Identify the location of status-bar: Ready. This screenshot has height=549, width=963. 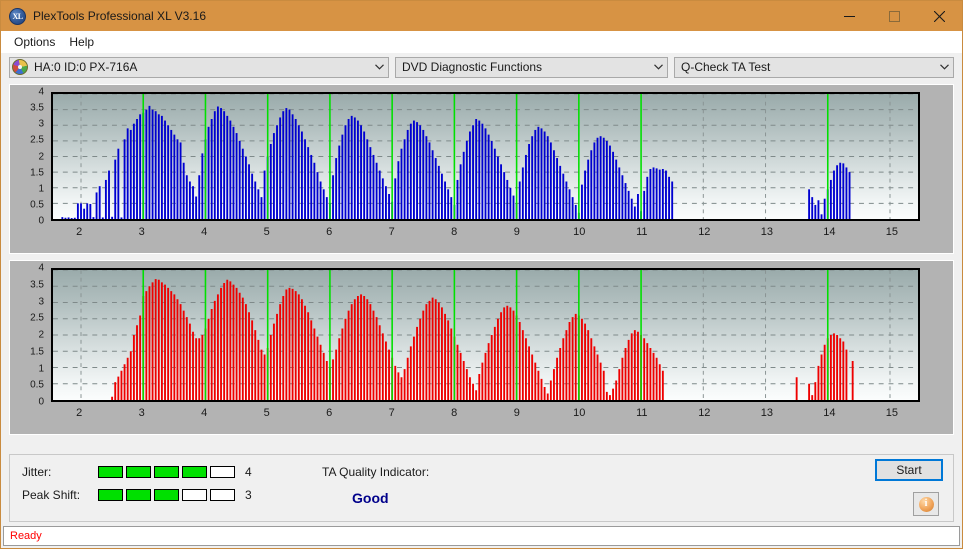
(481, 536).